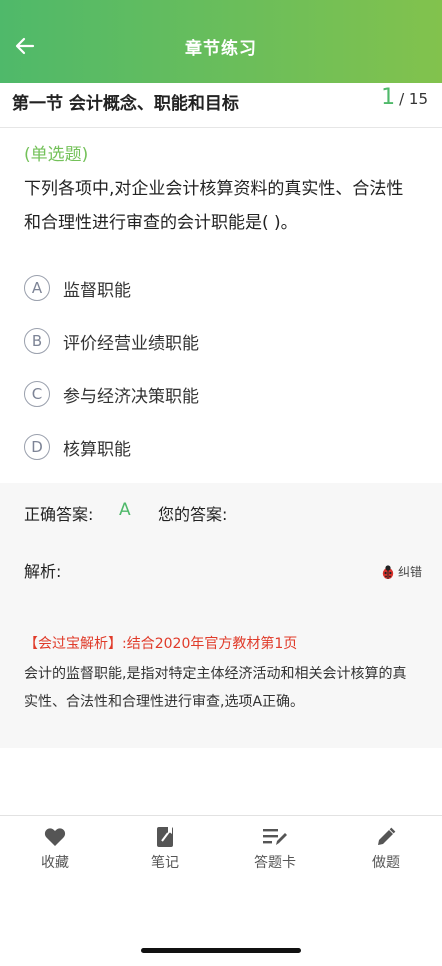  Describe the element at coordinates (59, 514) in the screenshot. I see `correct-answer-label: 正确答案:` at that location.